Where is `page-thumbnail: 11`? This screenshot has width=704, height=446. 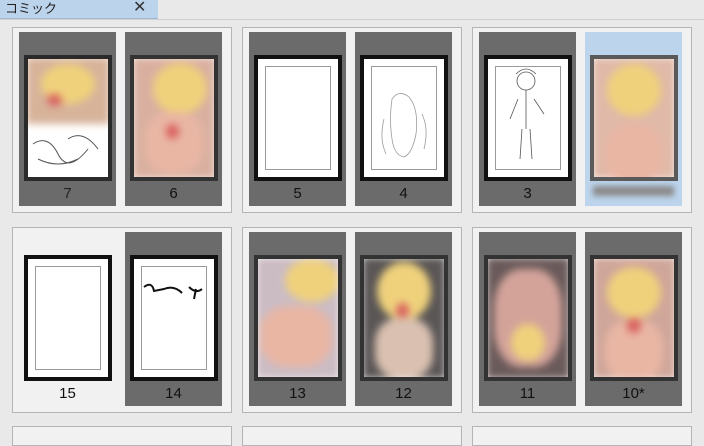 page-thumbnail: 11 is located at coordinates (527, 319).